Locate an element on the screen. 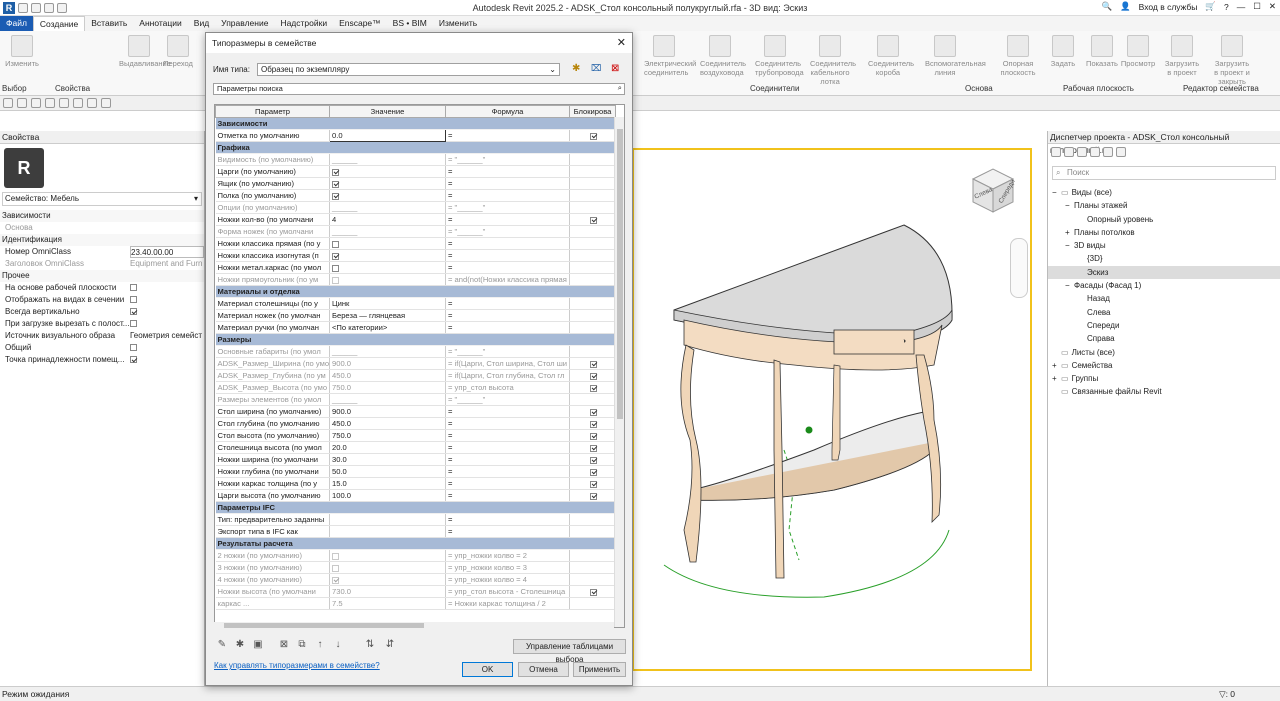 The width and height of the screenshot is (1280, 701). browser-node: − ▭ Виды (все) is located at coordinates (1164, 192).